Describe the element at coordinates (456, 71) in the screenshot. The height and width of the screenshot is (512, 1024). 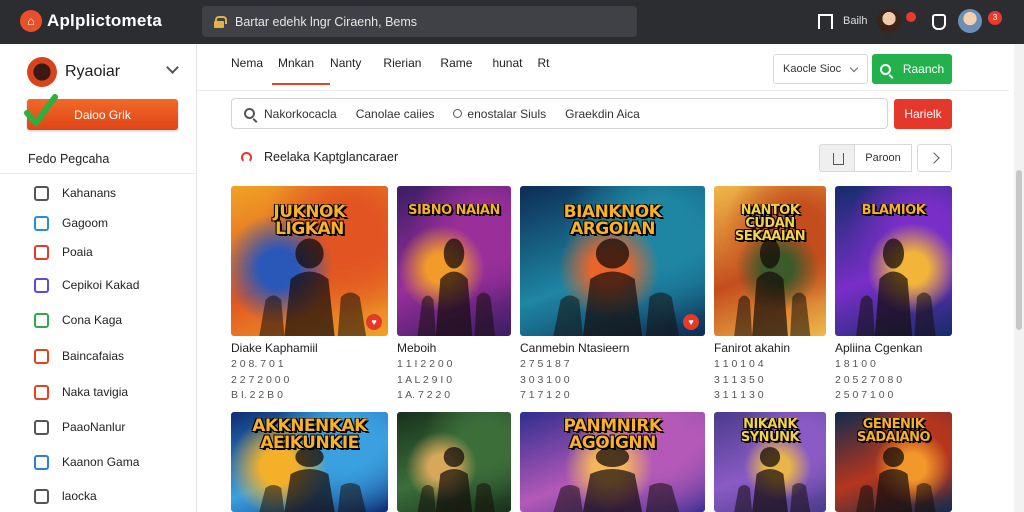
I see `tab: Rame` at that location.